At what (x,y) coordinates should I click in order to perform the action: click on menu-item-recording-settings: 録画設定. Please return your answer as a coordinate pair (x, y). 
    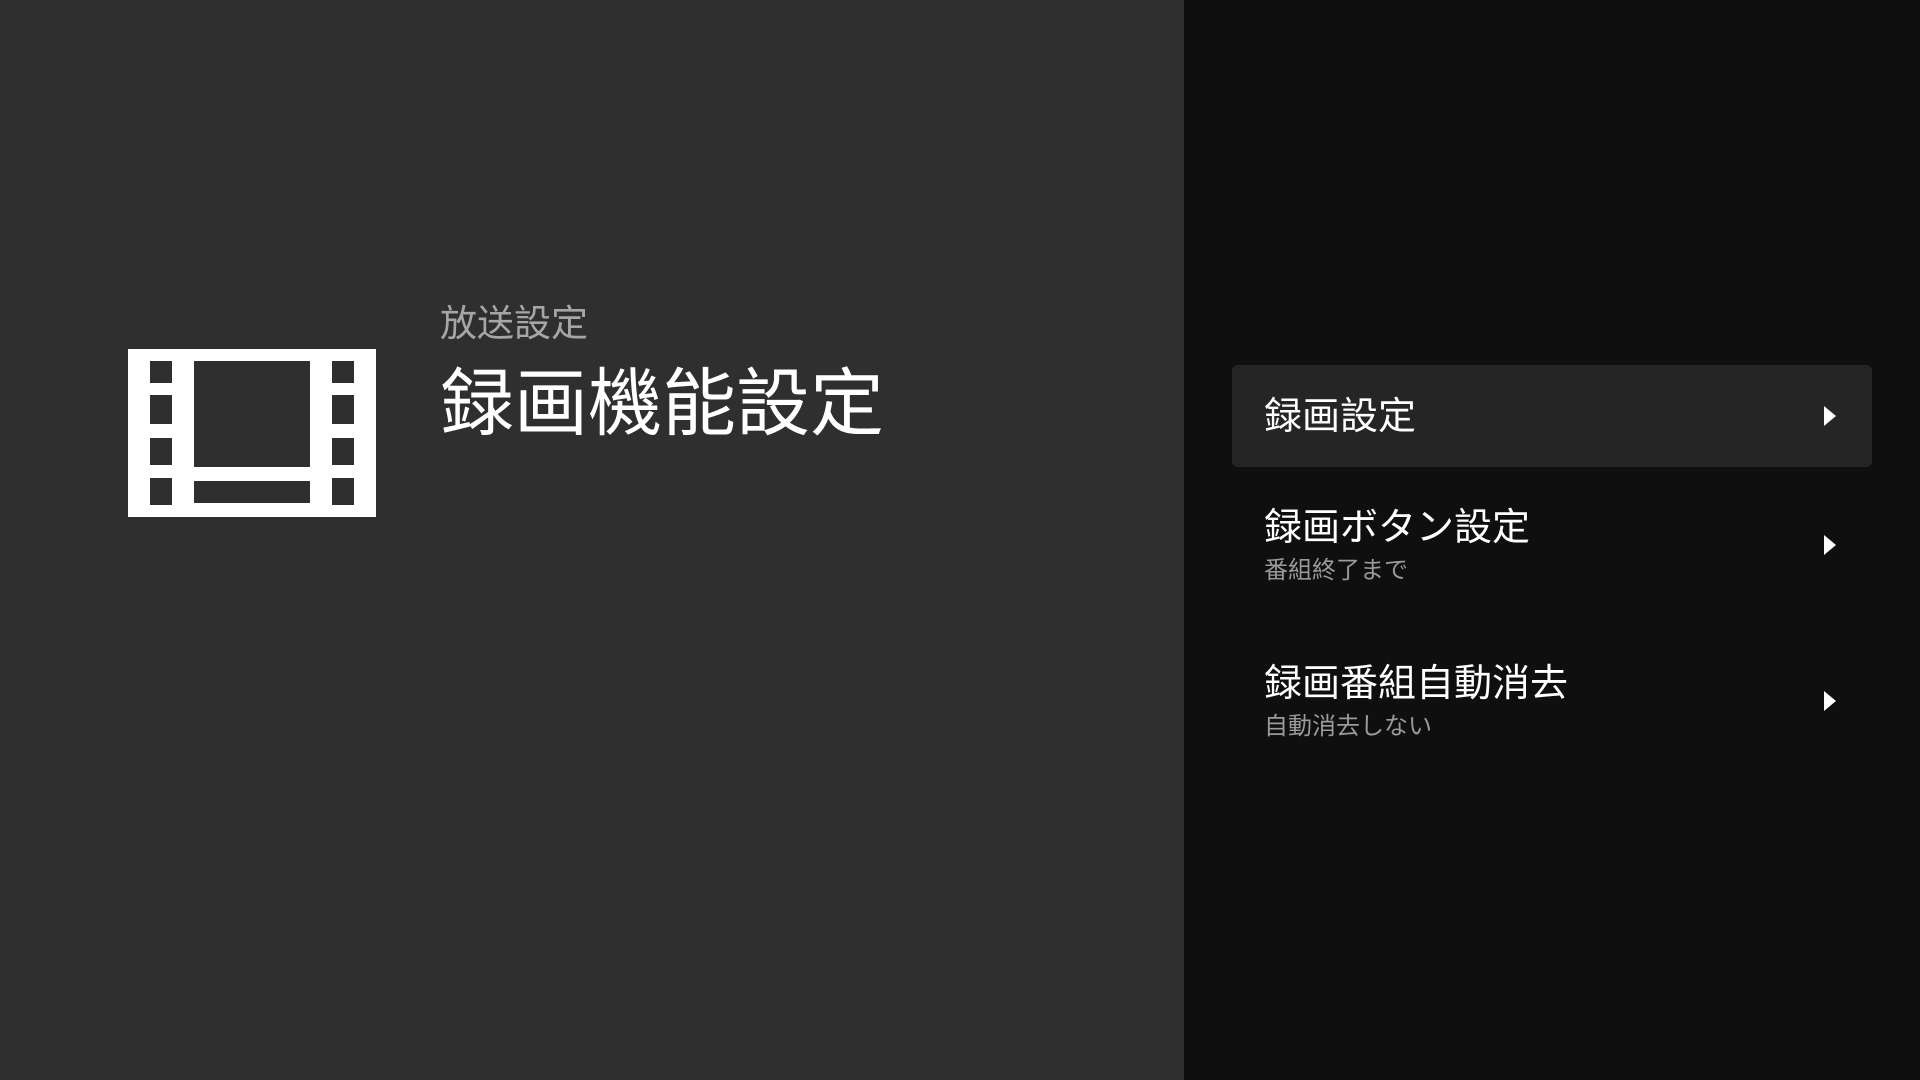
    Looking at the image, I should click on (1552, 416).